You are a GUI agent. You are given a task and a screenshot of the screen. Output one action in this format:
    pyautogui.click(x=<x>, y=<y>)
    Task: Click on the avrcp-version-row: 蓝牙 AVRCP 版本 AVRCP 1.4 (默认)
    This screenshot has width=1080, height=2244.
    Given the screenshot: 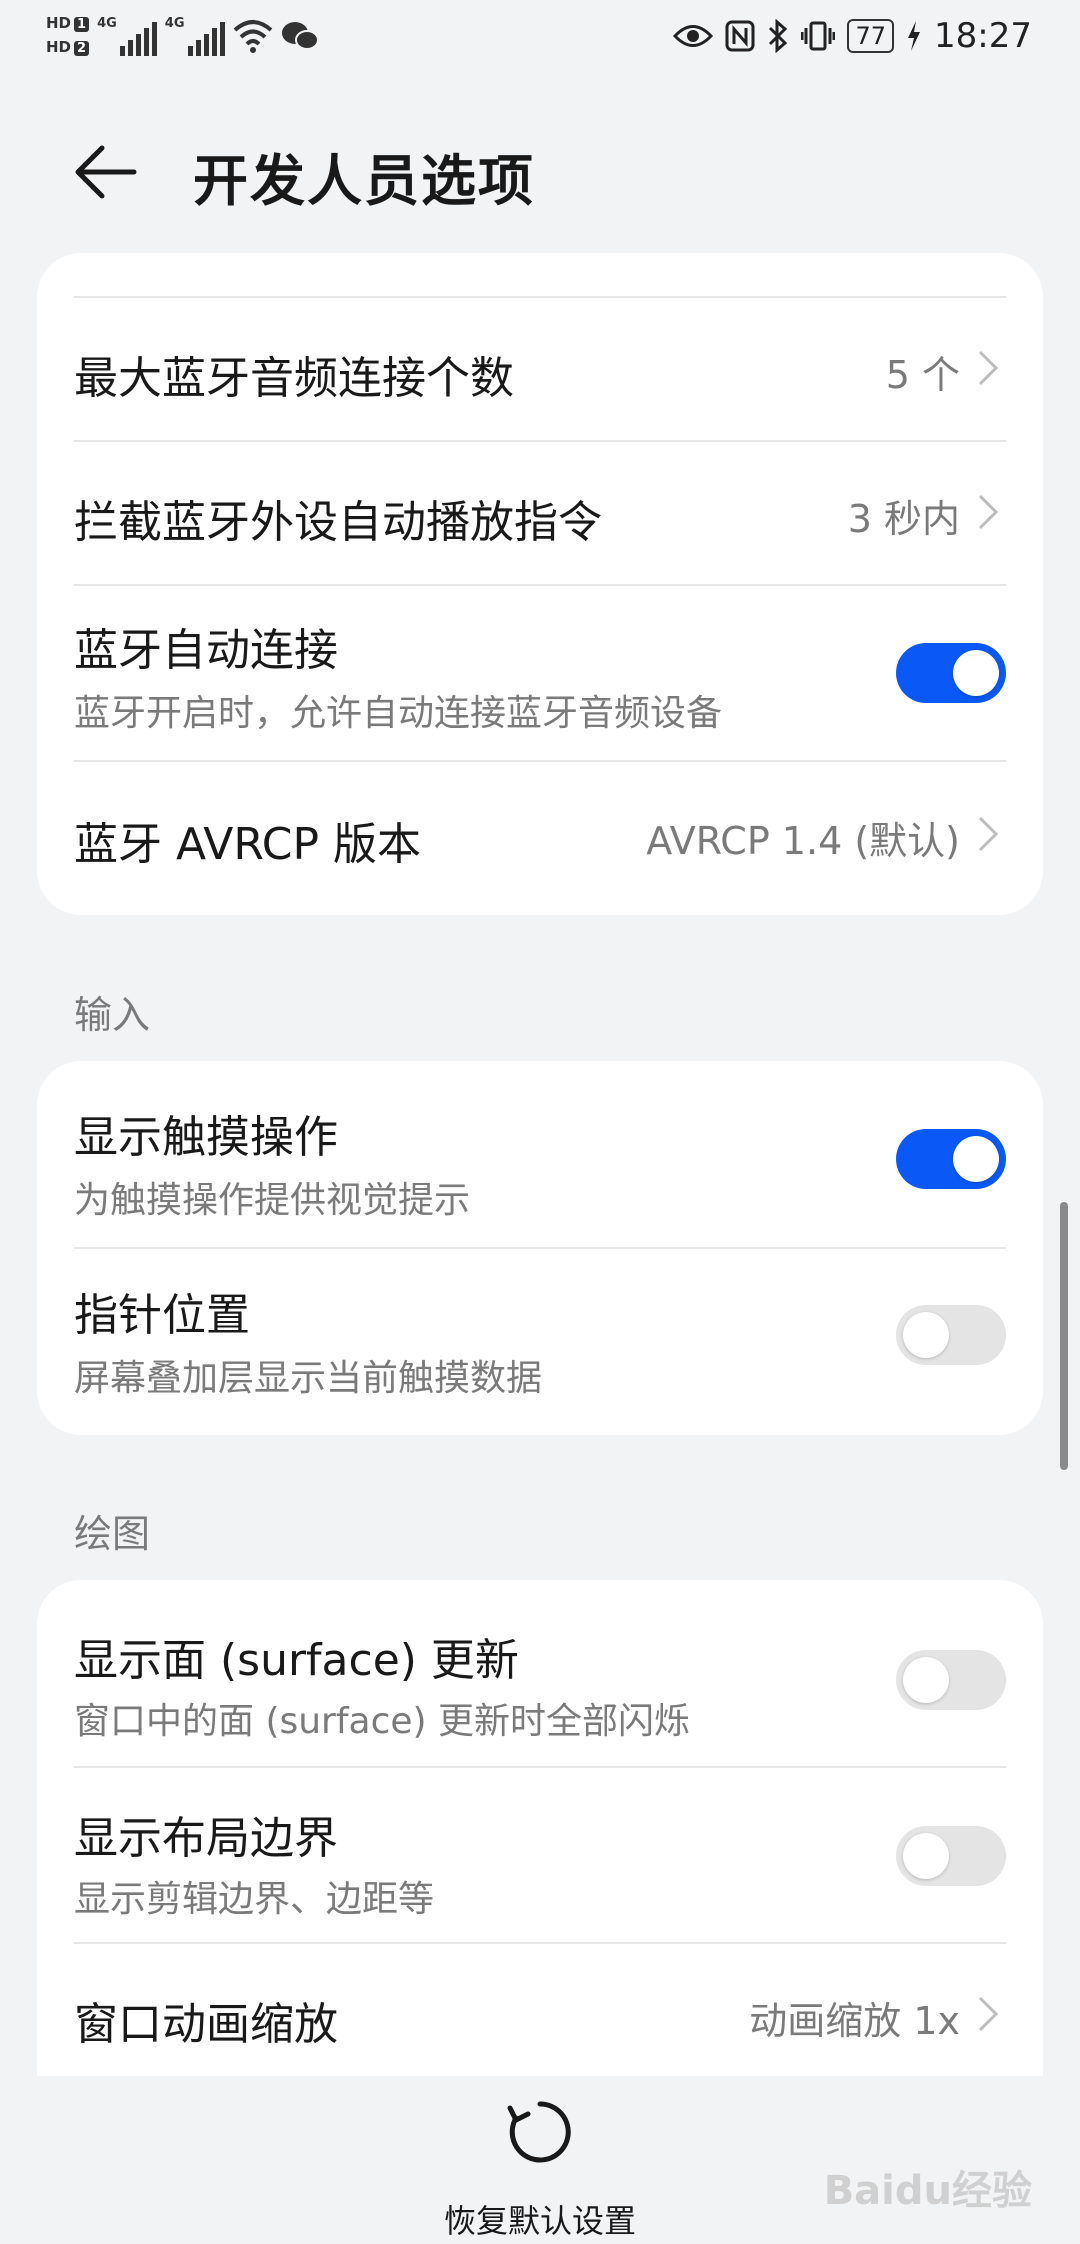 What is the action you would take?
    pyautogui.click(x=540, y=834)
    